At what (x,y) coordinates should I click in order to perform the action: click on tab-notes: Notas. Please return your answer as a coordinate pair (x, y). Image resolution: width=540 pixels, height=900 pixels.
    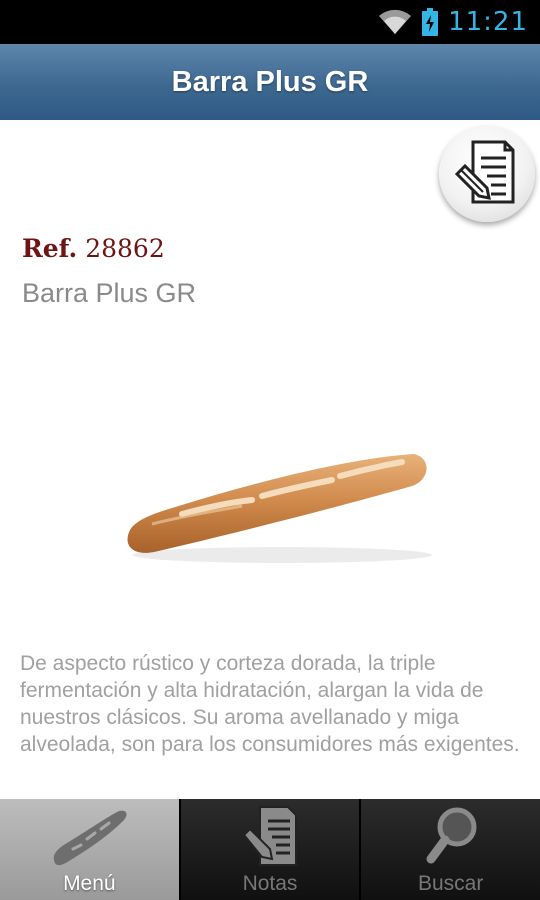
    Looking at the image, I should click on (269, 849).